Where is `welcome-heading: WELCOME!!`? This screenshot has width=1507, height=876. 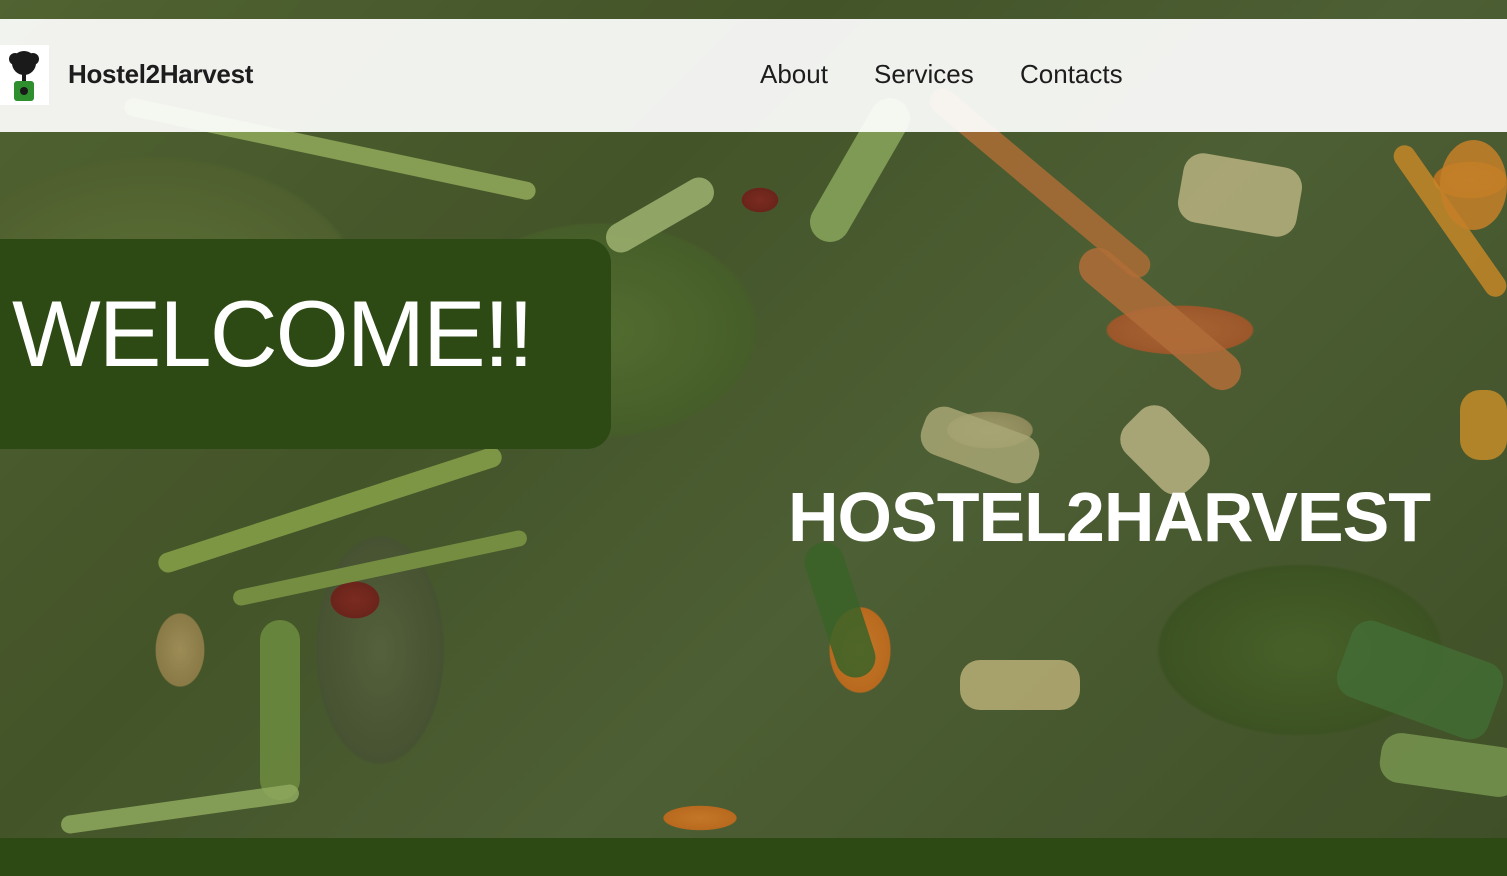 welcome-heading: WELCOME!! is located at coordinates (273, 333).